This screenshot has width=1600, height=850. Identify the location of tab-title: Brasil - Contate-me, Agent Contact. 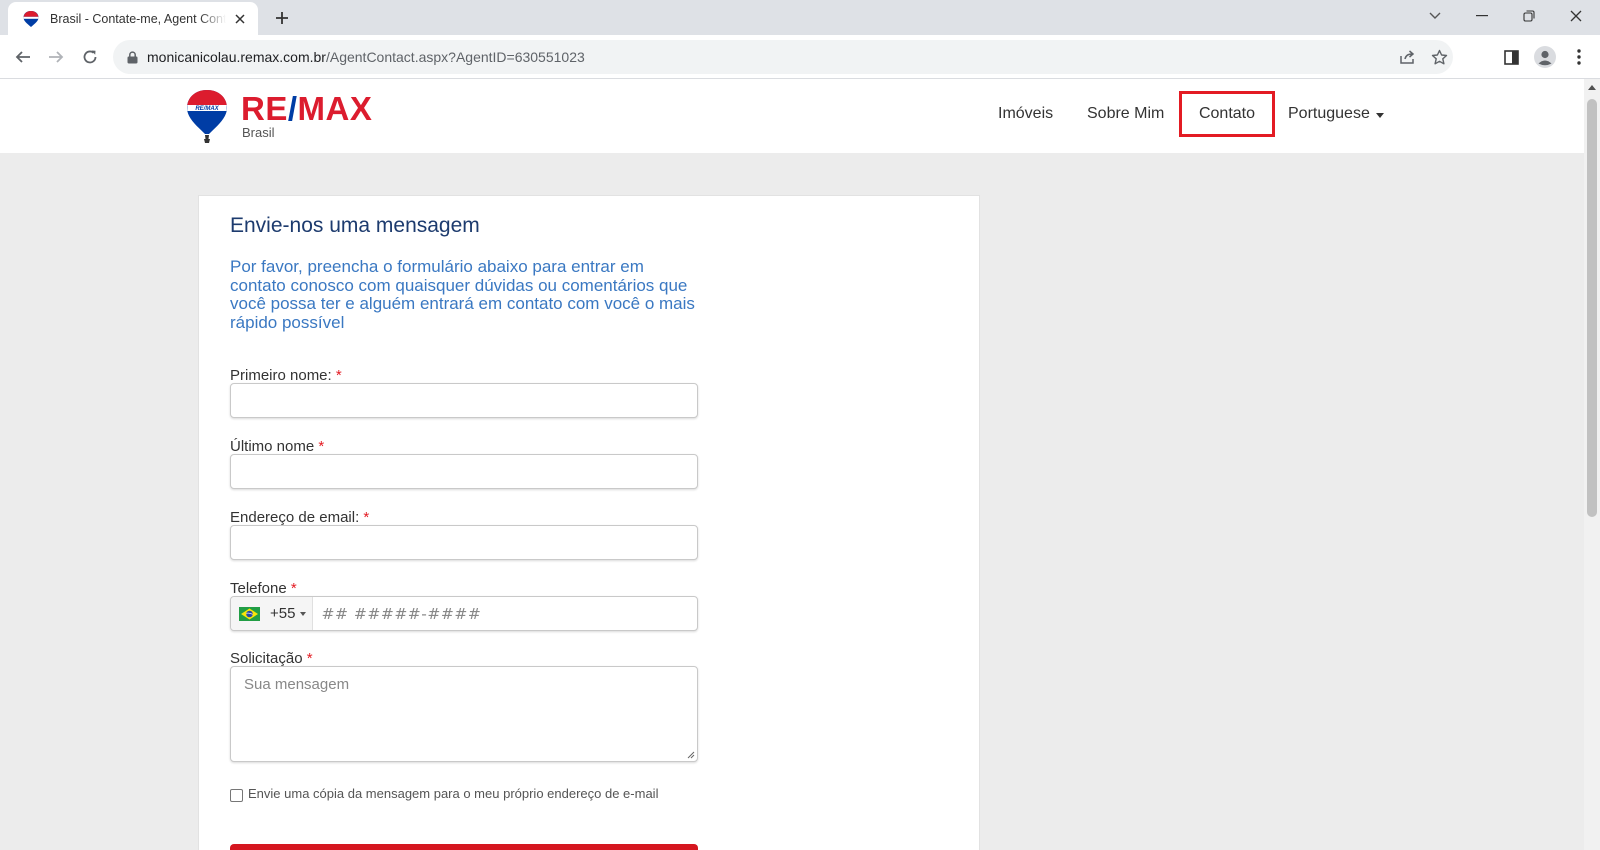
(138, 18).